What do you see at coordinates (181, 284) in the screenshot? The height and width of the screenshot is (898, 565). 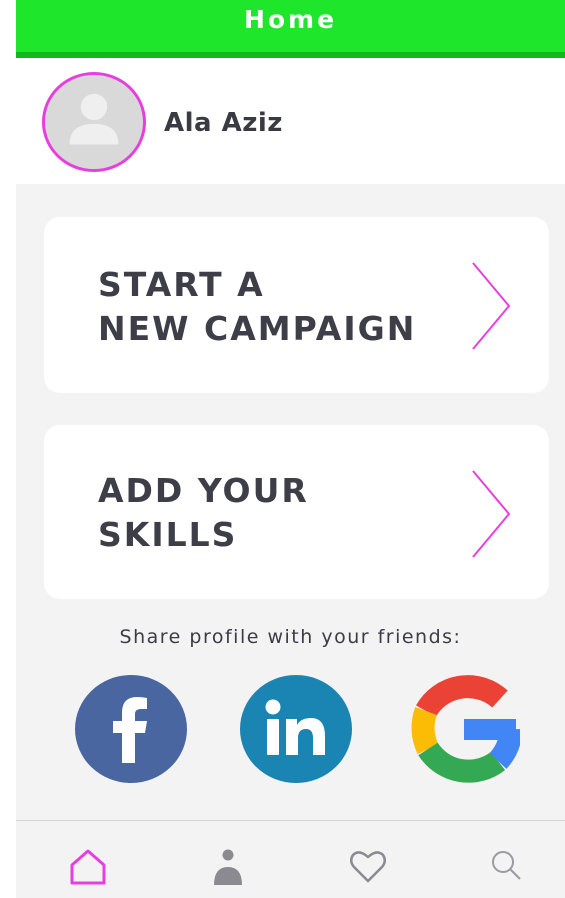 I see `start-campaign-label-line1: START A` at bounding box center [181, 284].